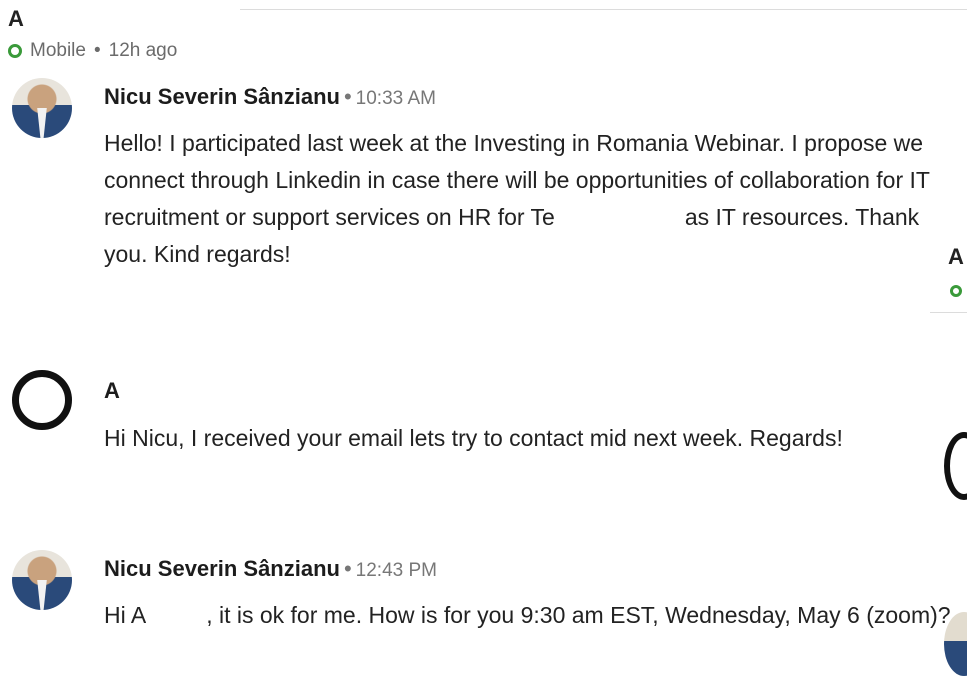  What do you see at coordinates (143, 50) in the screenshot?
I see `last-seen: 12h ago` at bounding box center [143, 50].